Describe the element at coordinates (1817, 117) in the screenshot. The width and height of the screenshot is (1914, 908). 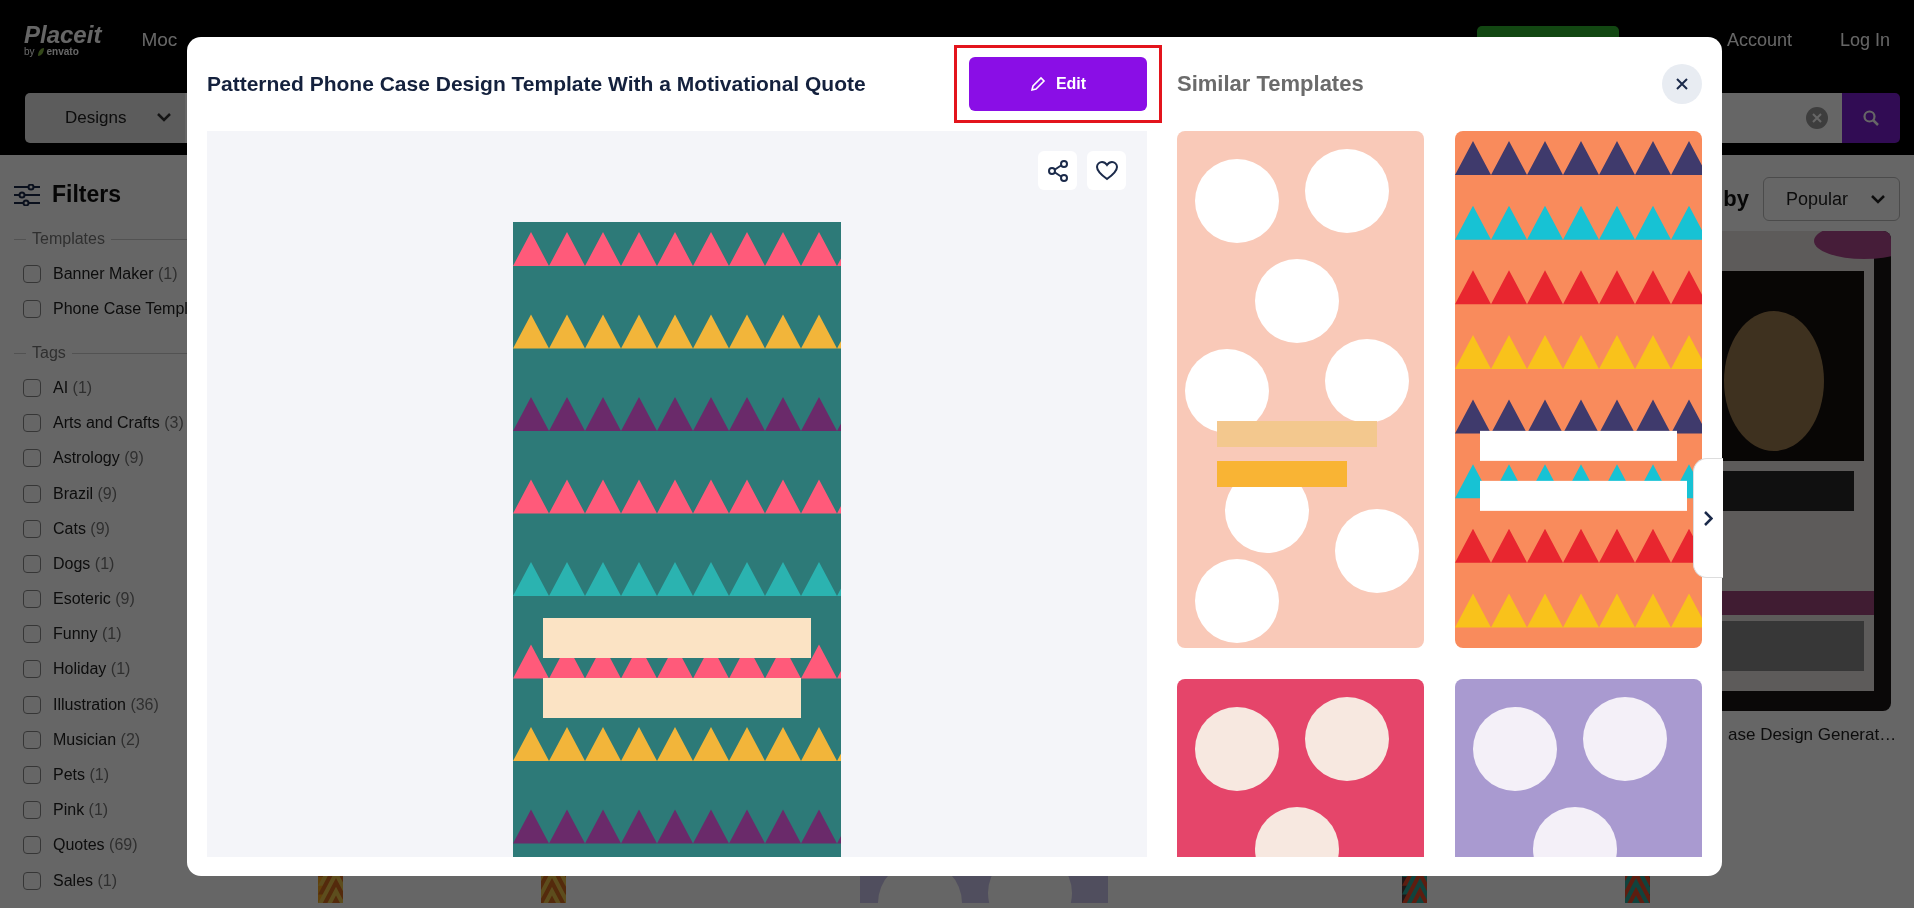
I see `clear-icon` at that location.